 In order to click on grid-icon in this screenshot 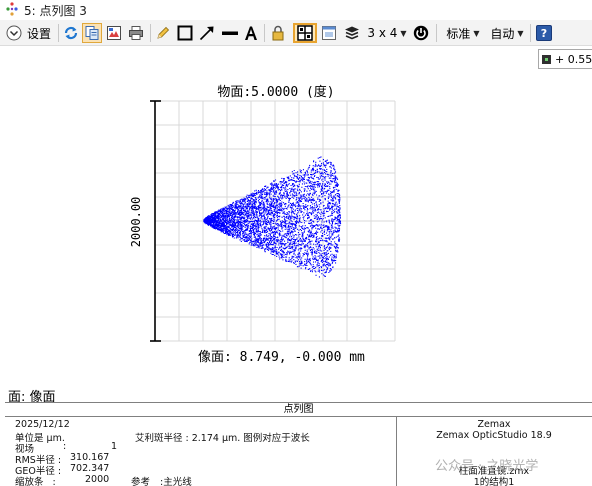, I will do `click(305, 33)`.